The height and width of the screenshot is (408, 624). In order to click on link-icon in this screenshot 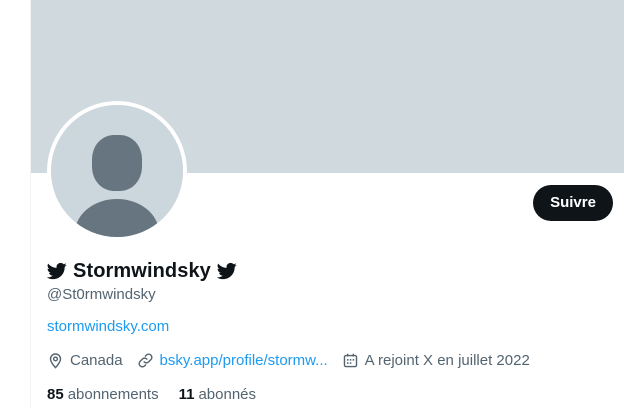, I will do `click(145, 360)`.